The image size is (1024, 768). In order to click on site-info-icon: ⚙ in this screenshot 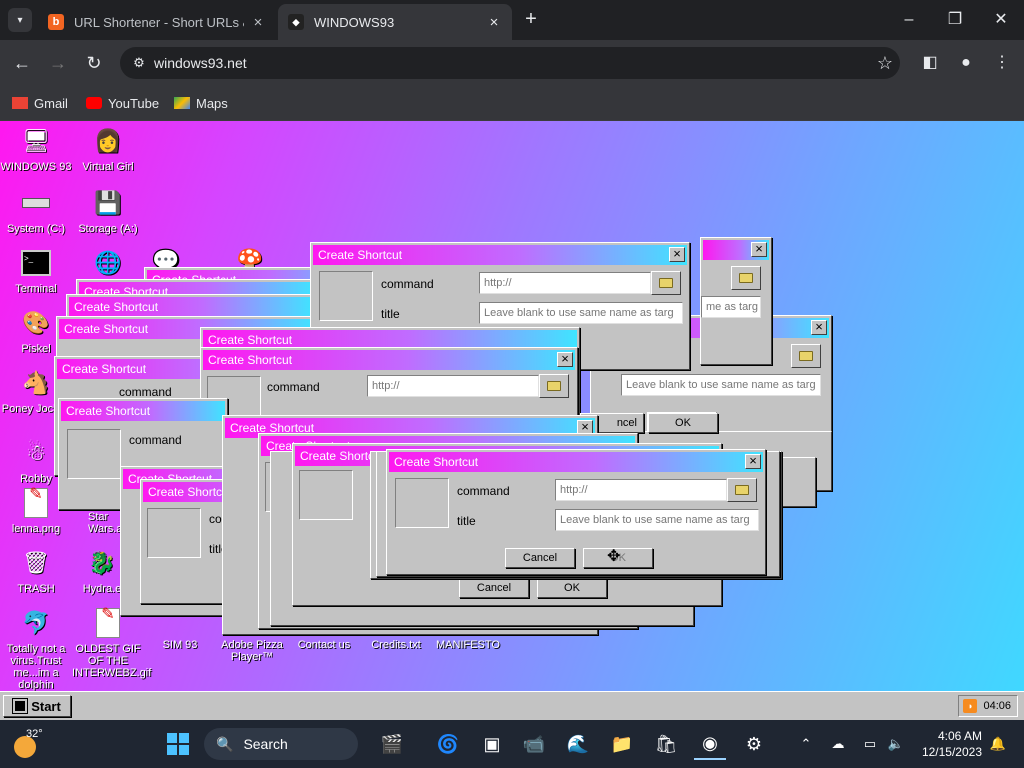, I will do `click(139, 63)`.